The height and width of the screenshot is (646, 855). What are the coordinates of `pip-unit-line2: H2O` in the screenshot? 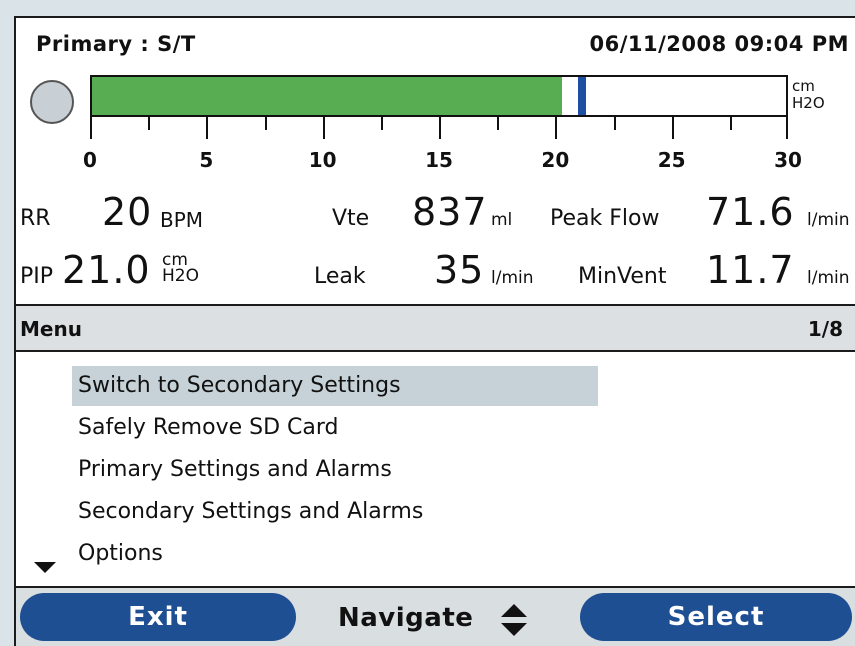 It's located at (180, 276).